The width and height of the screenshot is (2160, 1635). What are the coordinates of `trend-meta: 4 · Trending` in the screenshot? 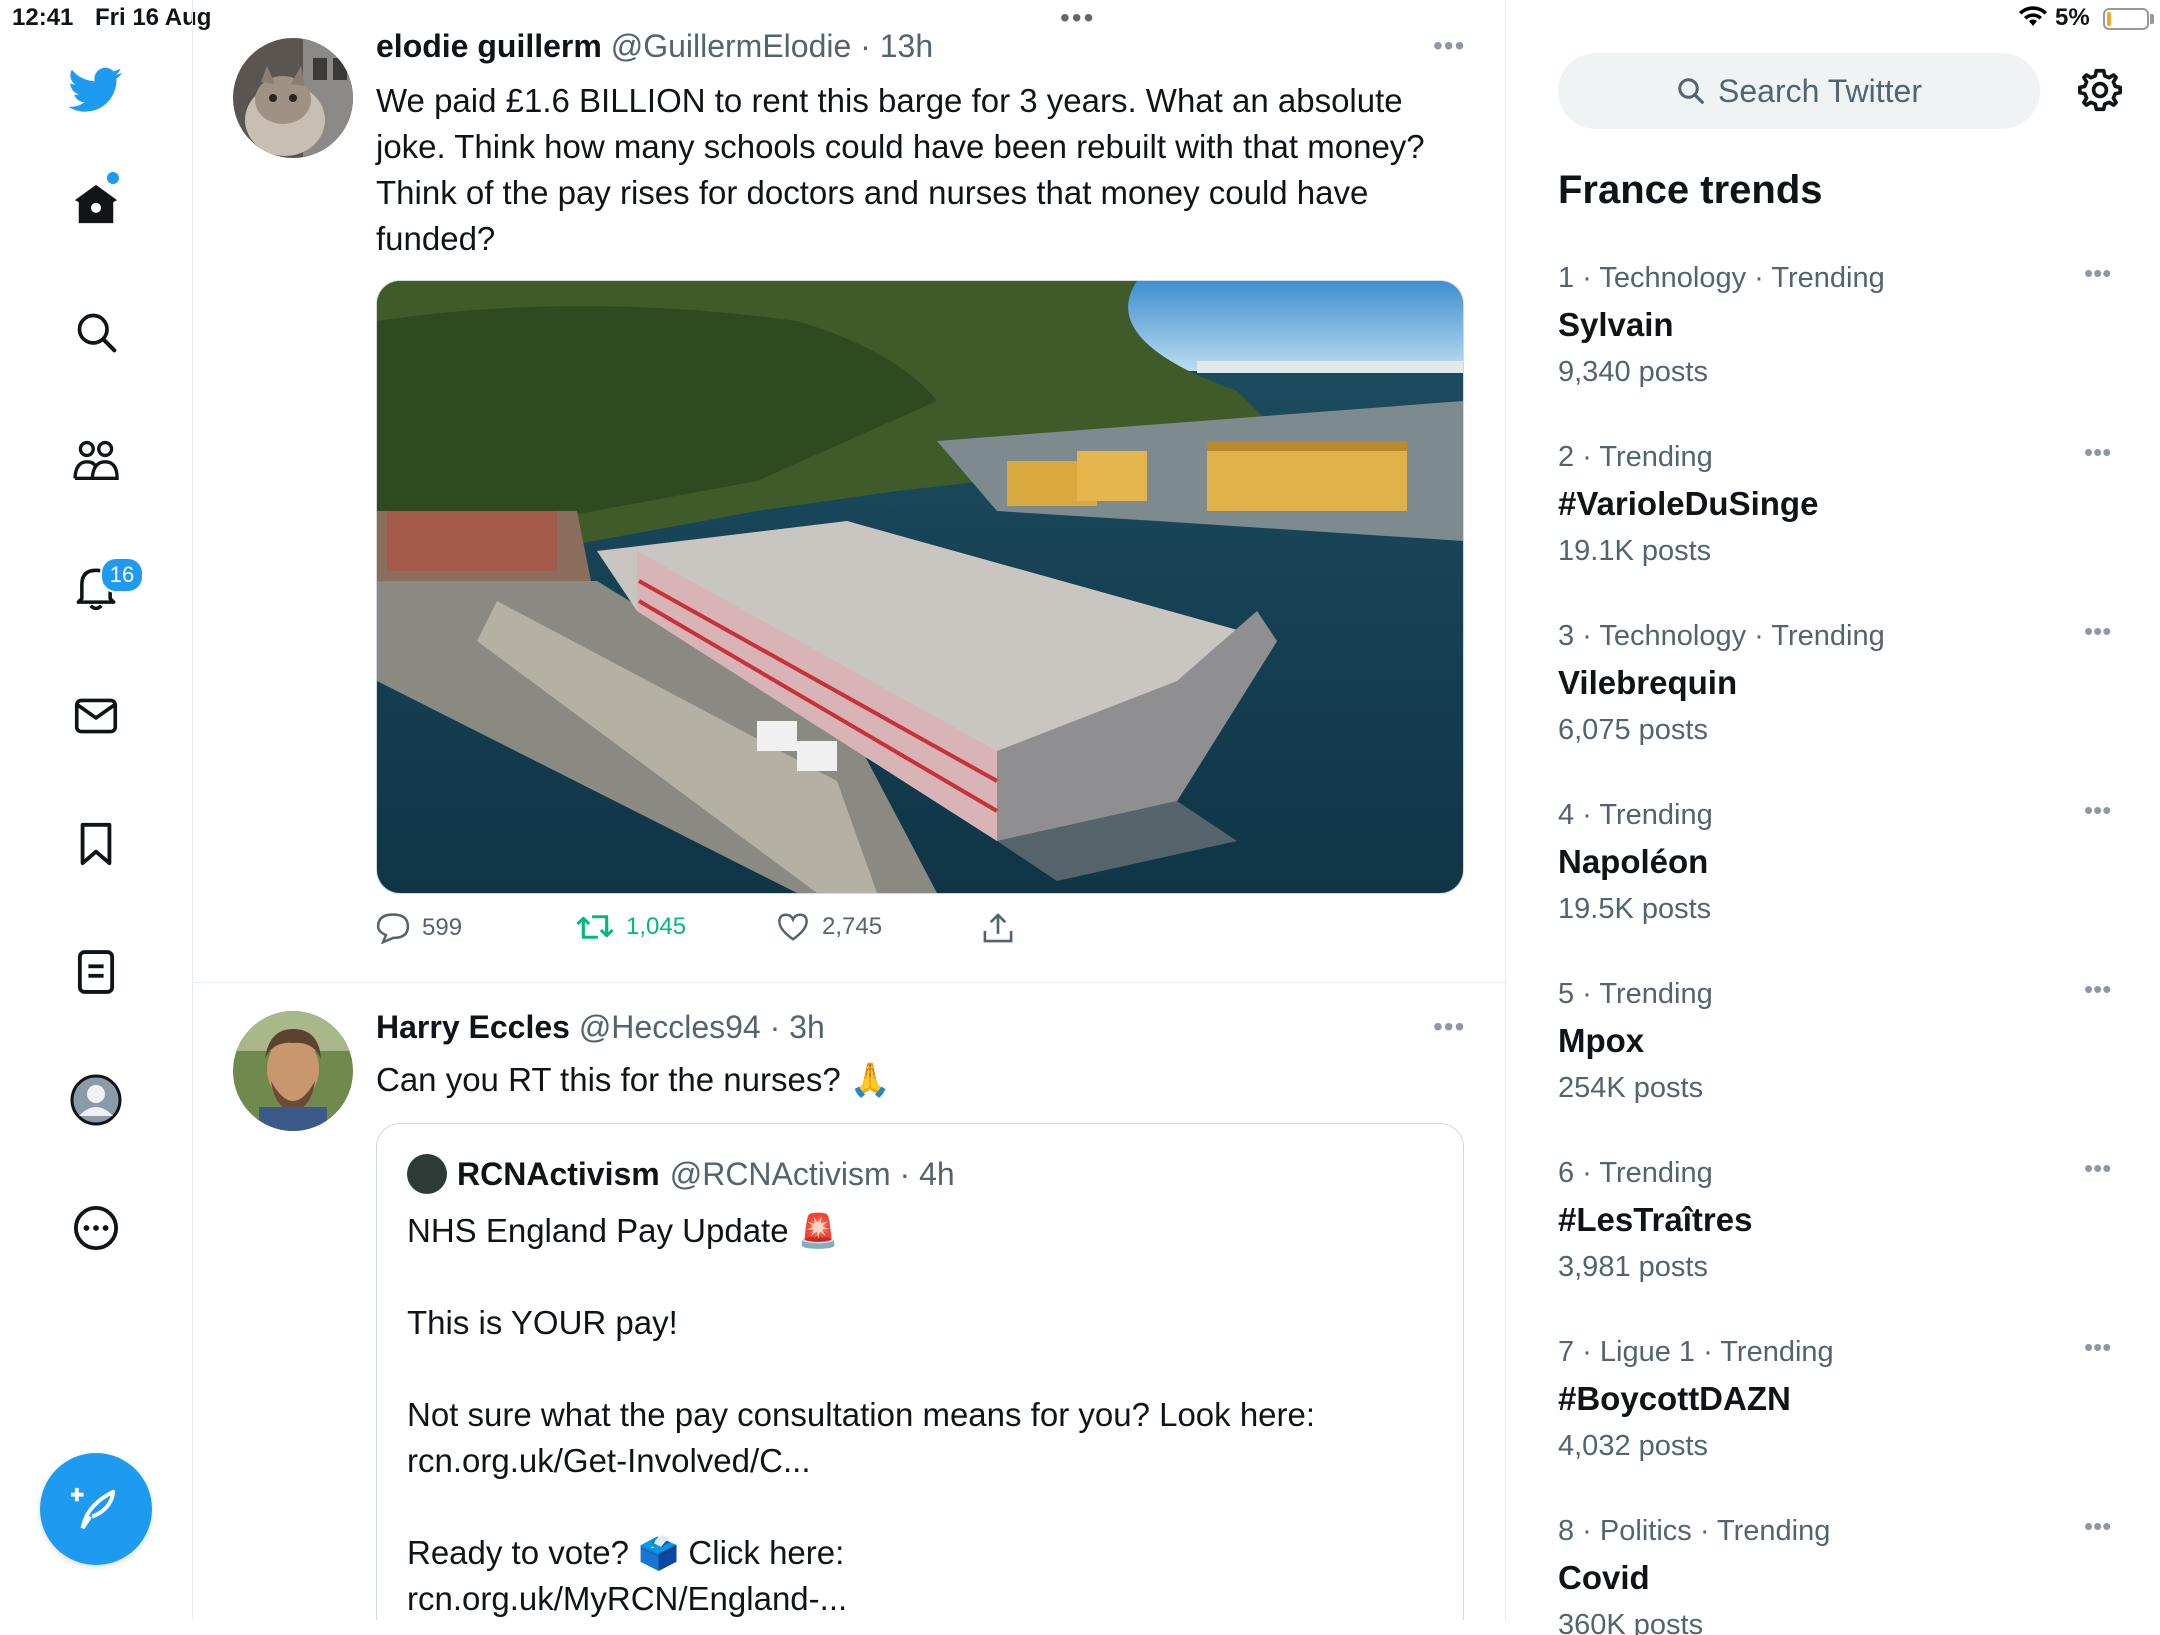 It's located at (1635, 815).